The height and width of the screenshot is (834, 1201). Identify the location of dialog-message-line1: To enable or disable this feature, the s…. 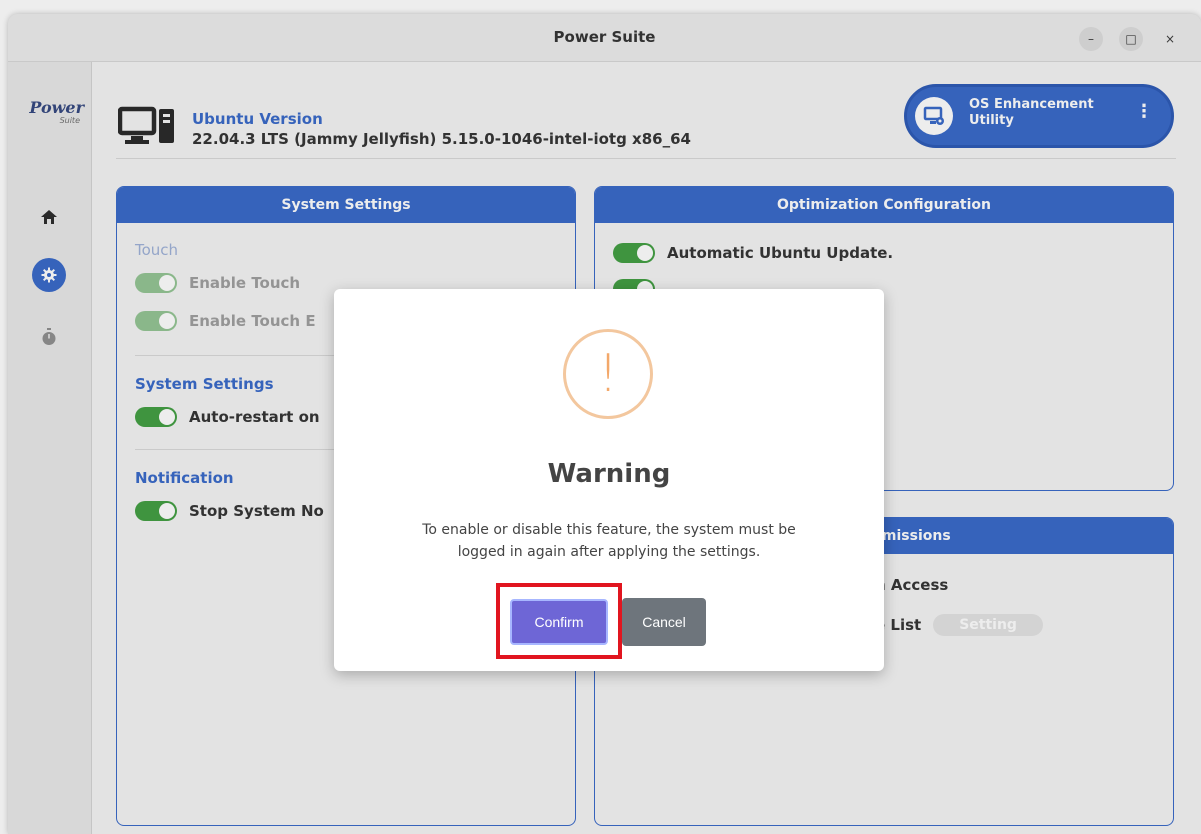
(609, 530).